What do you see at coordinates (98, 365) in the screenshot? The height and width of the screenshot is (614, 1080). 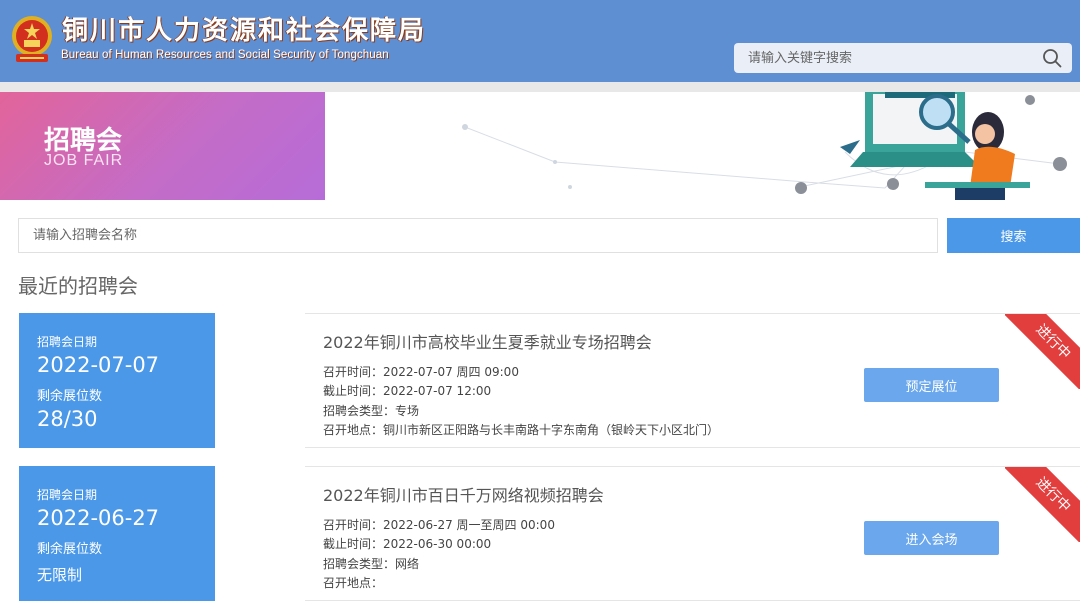 I see `event-date: 2022-07-07` at bounding box center [98, 365].